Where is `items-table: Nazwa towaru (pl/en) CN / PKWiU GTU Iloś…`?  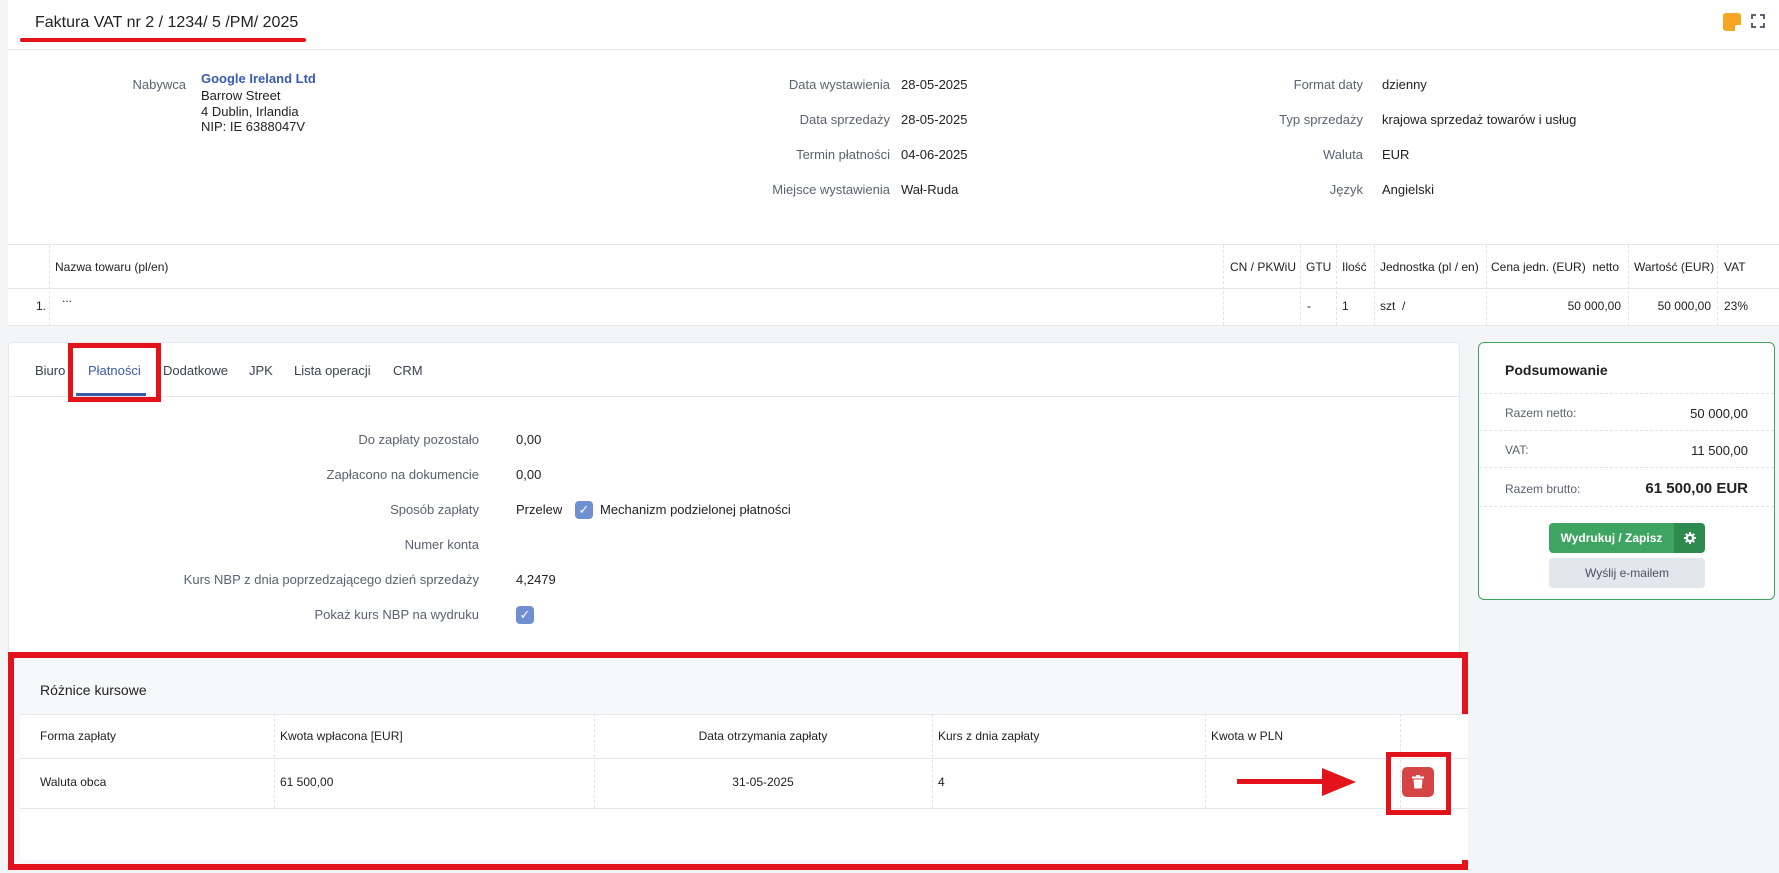 items-table: Nazwa towaru (pl/en) CN / PKWiU GTU Iloś… is located at coordinates (893, 285).